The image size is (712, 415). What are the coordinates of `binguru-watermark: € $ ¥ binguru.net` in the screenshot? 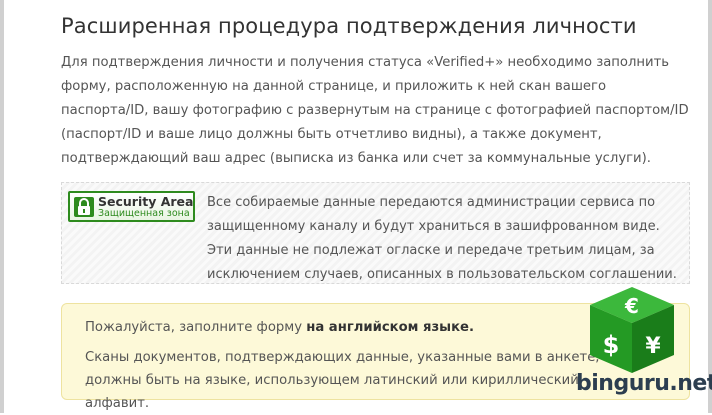 It's located at (639, 348).